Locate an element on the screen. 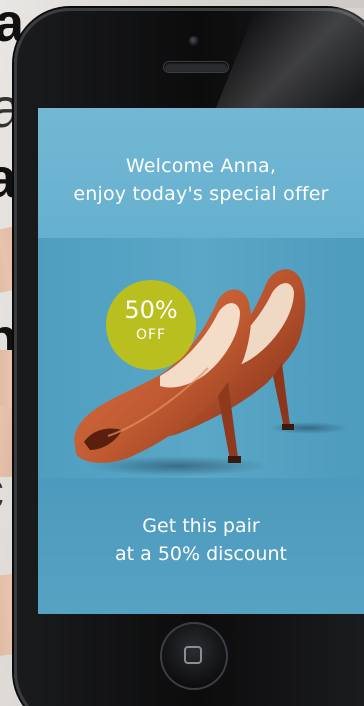 The width and height of the screenshot is (364, 706). home-button is located at coordinates (194, 656).